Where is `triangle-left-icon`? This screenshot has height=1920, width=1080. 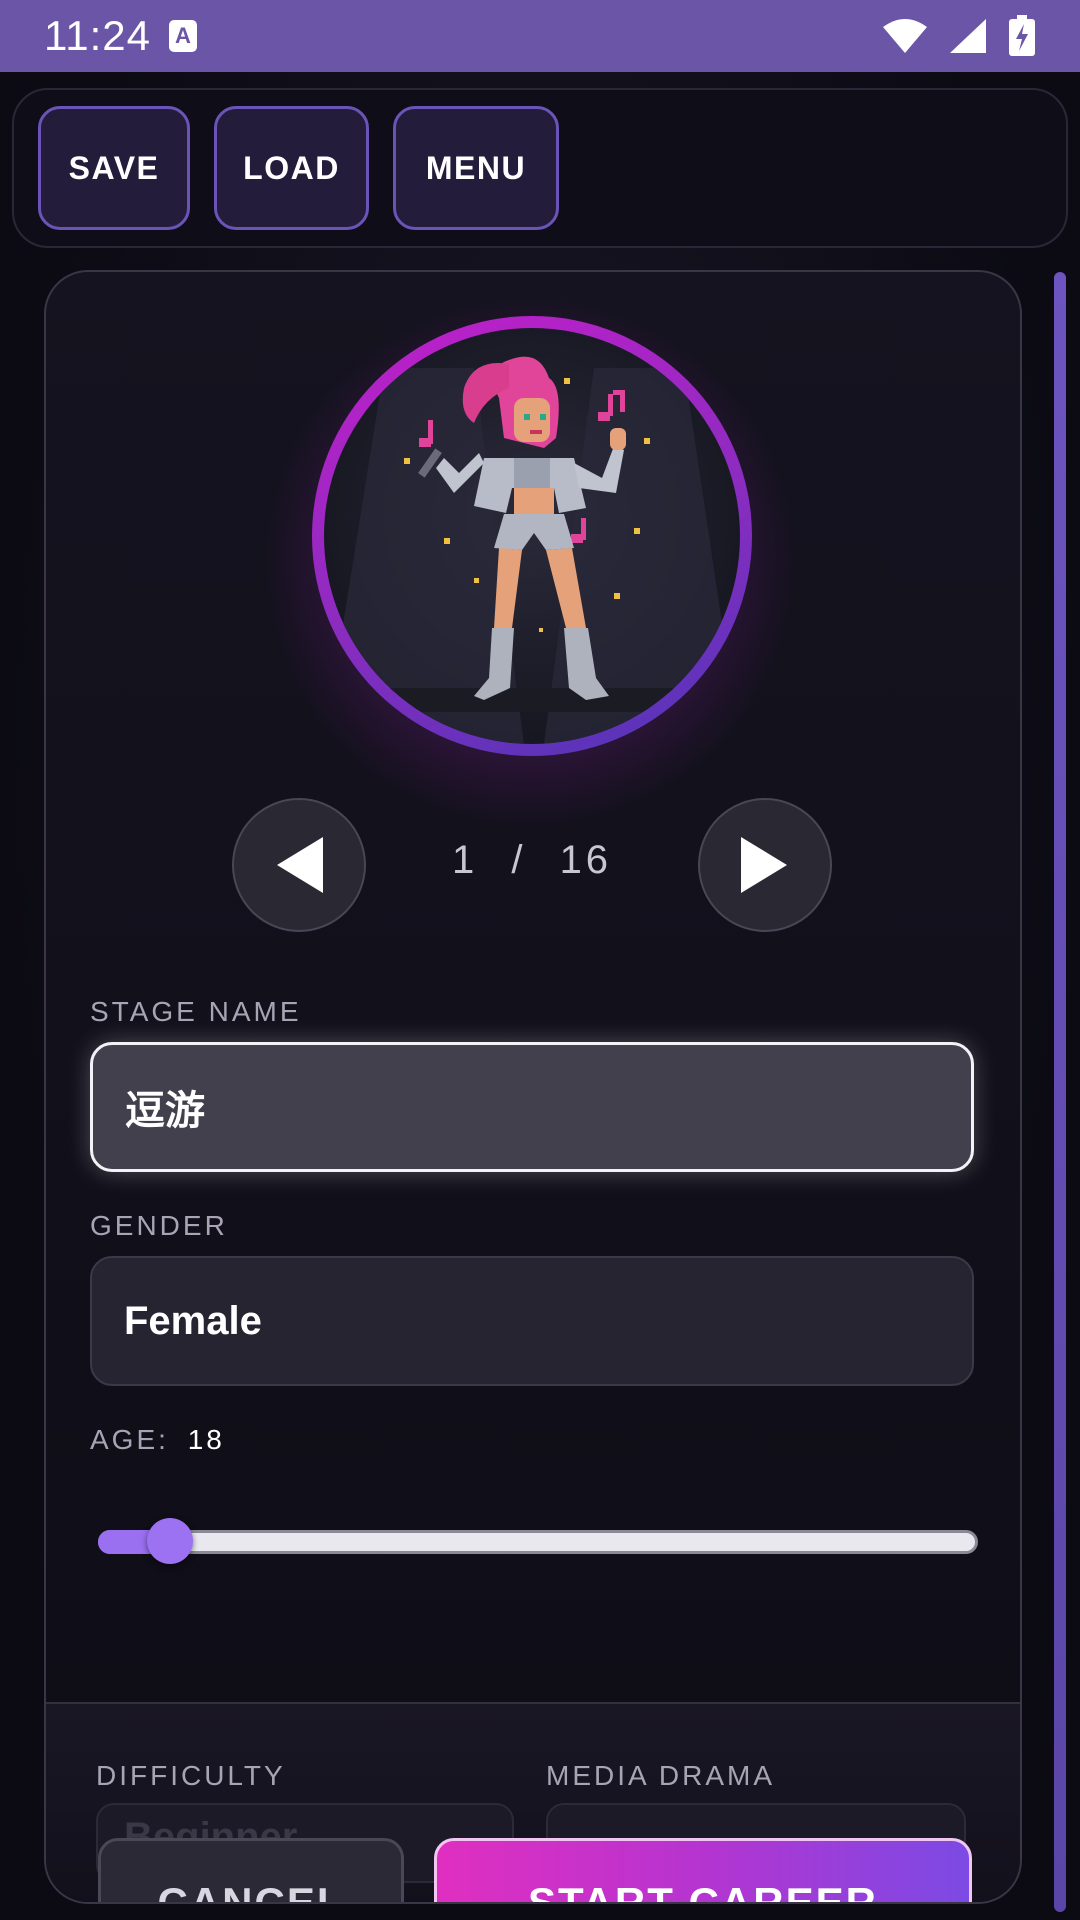
triangle-left-icon is located at coordinates (300, 865).